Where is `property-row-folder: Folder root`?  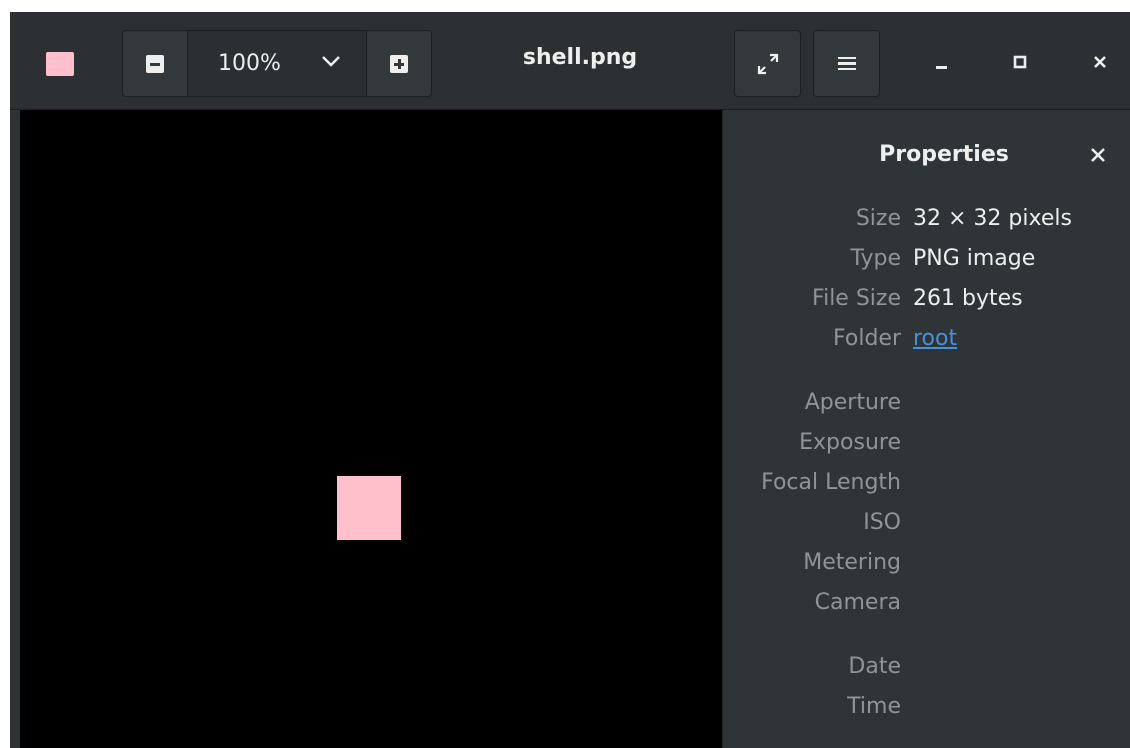
property-row-folder: Folder root is located at coordinates (926, 346).